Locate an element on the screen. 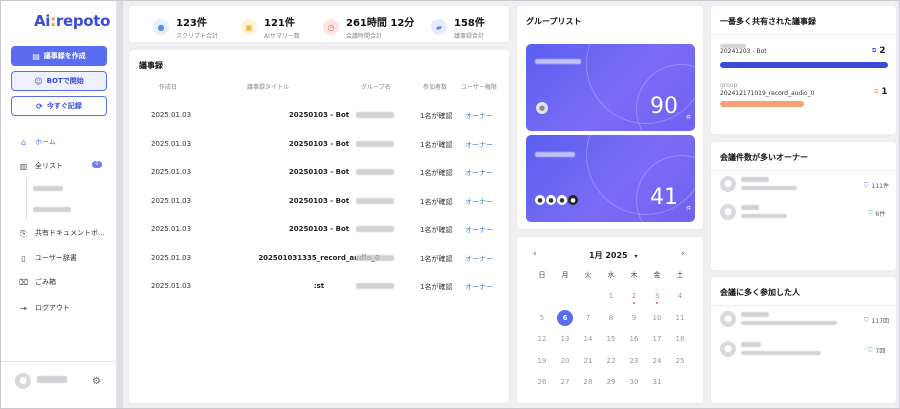  calendar-day: 22 is located at coordinates (611, 361).